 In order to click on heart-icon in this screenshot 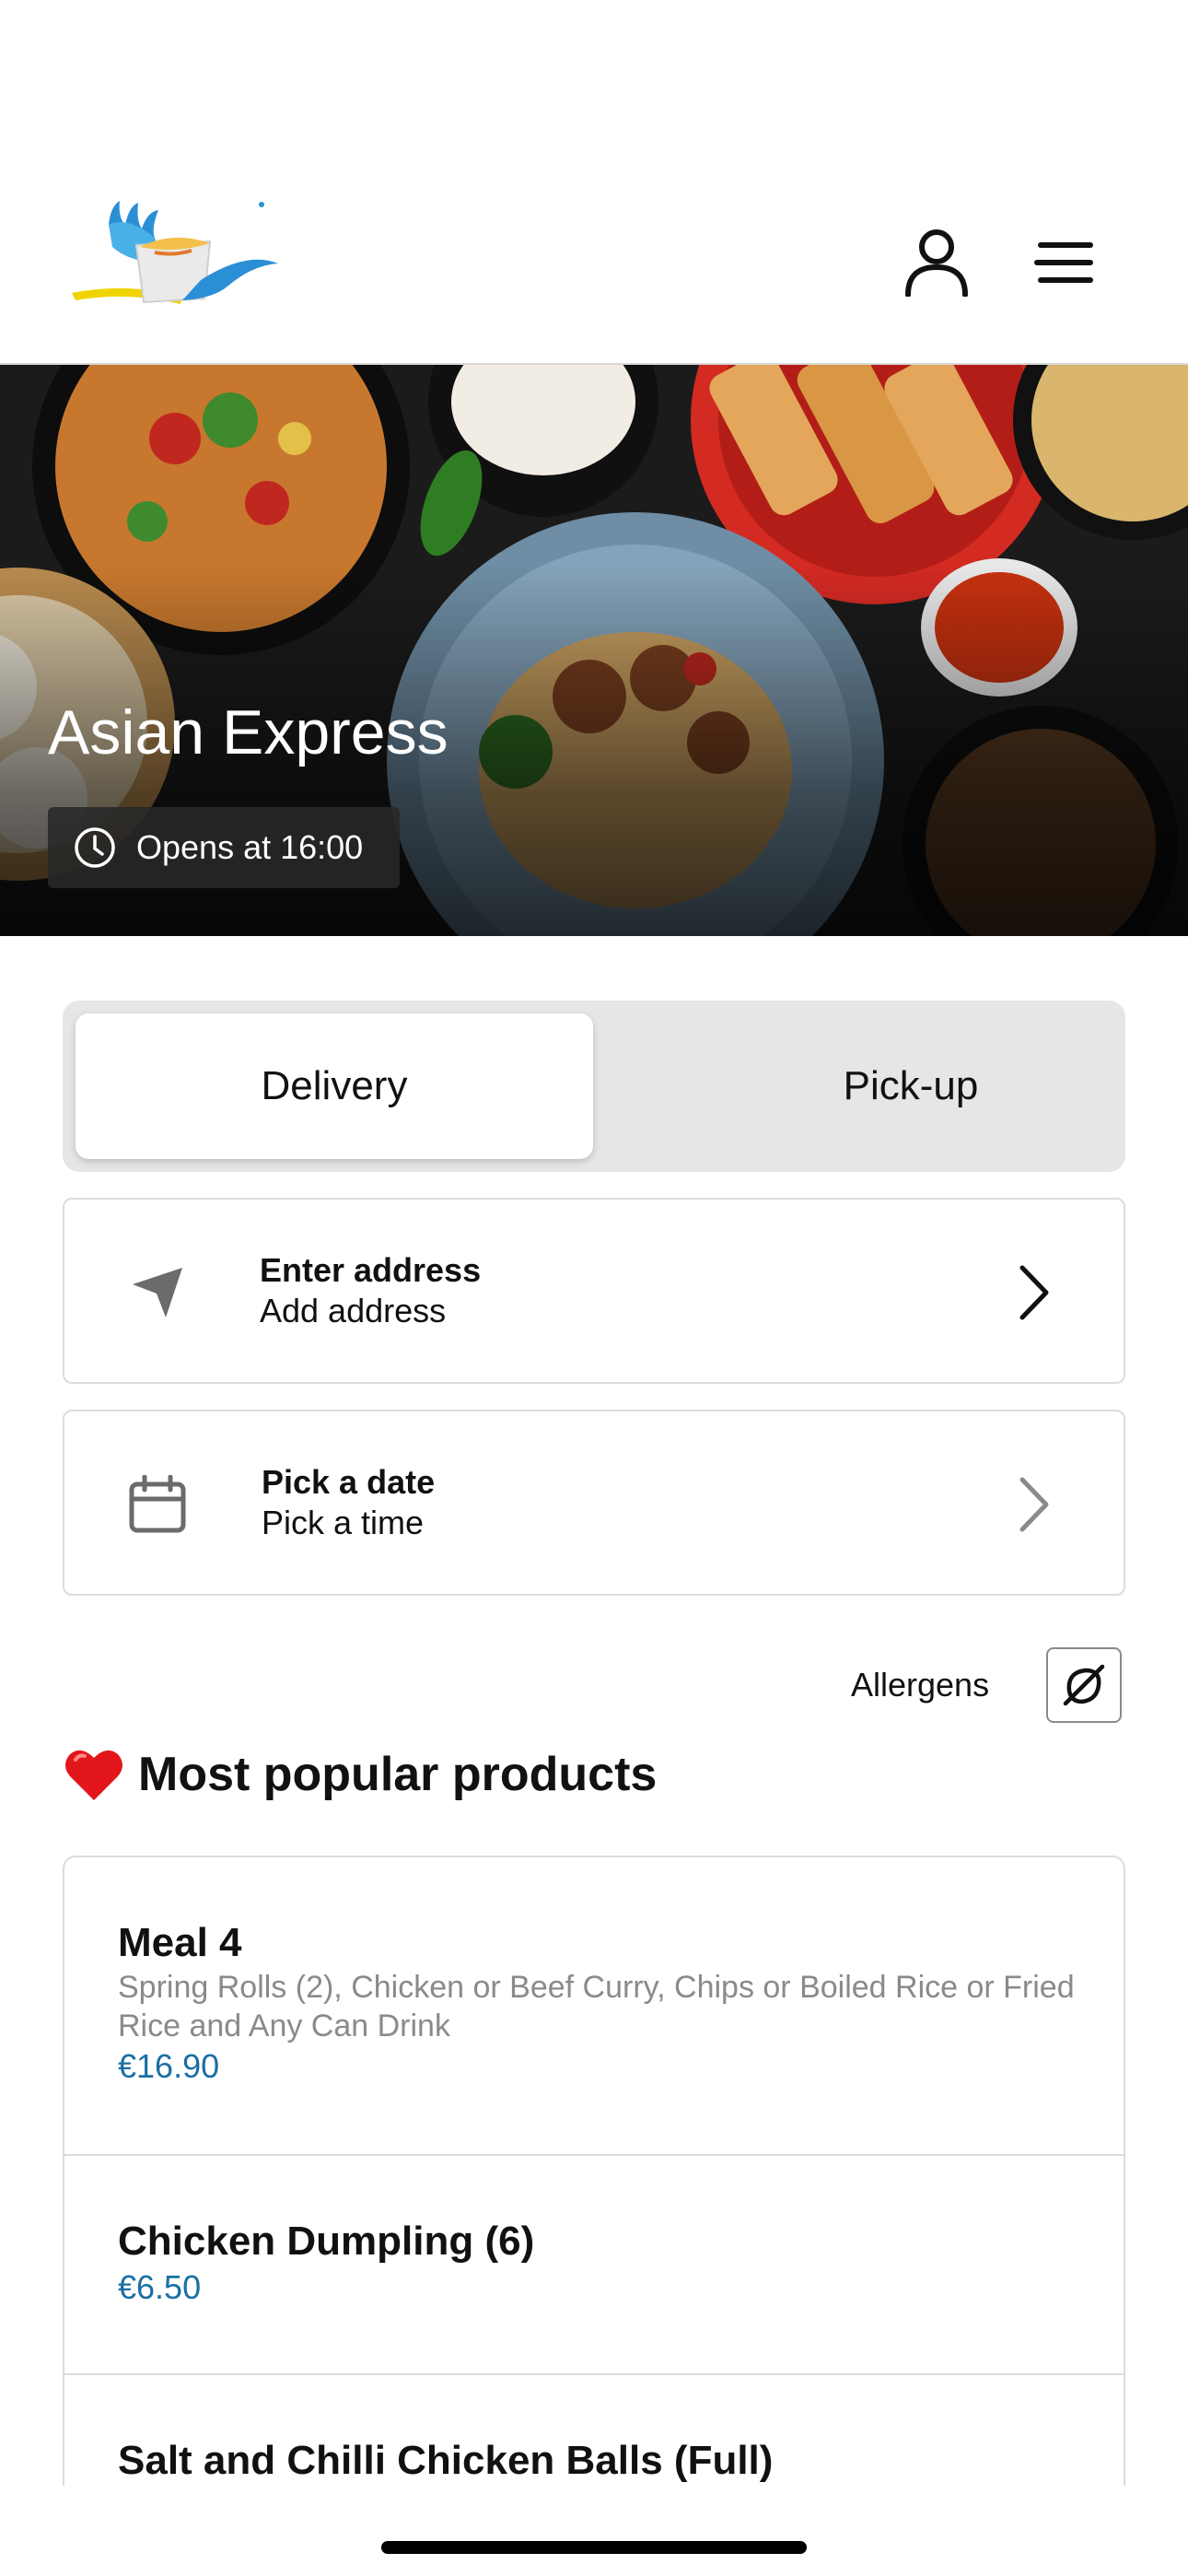, I will do `click(93, 1775)`.